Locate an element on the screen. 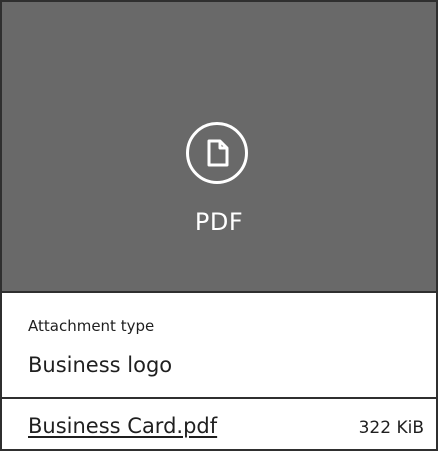  file-type-label: PDF is located at coordinates (219, 222).